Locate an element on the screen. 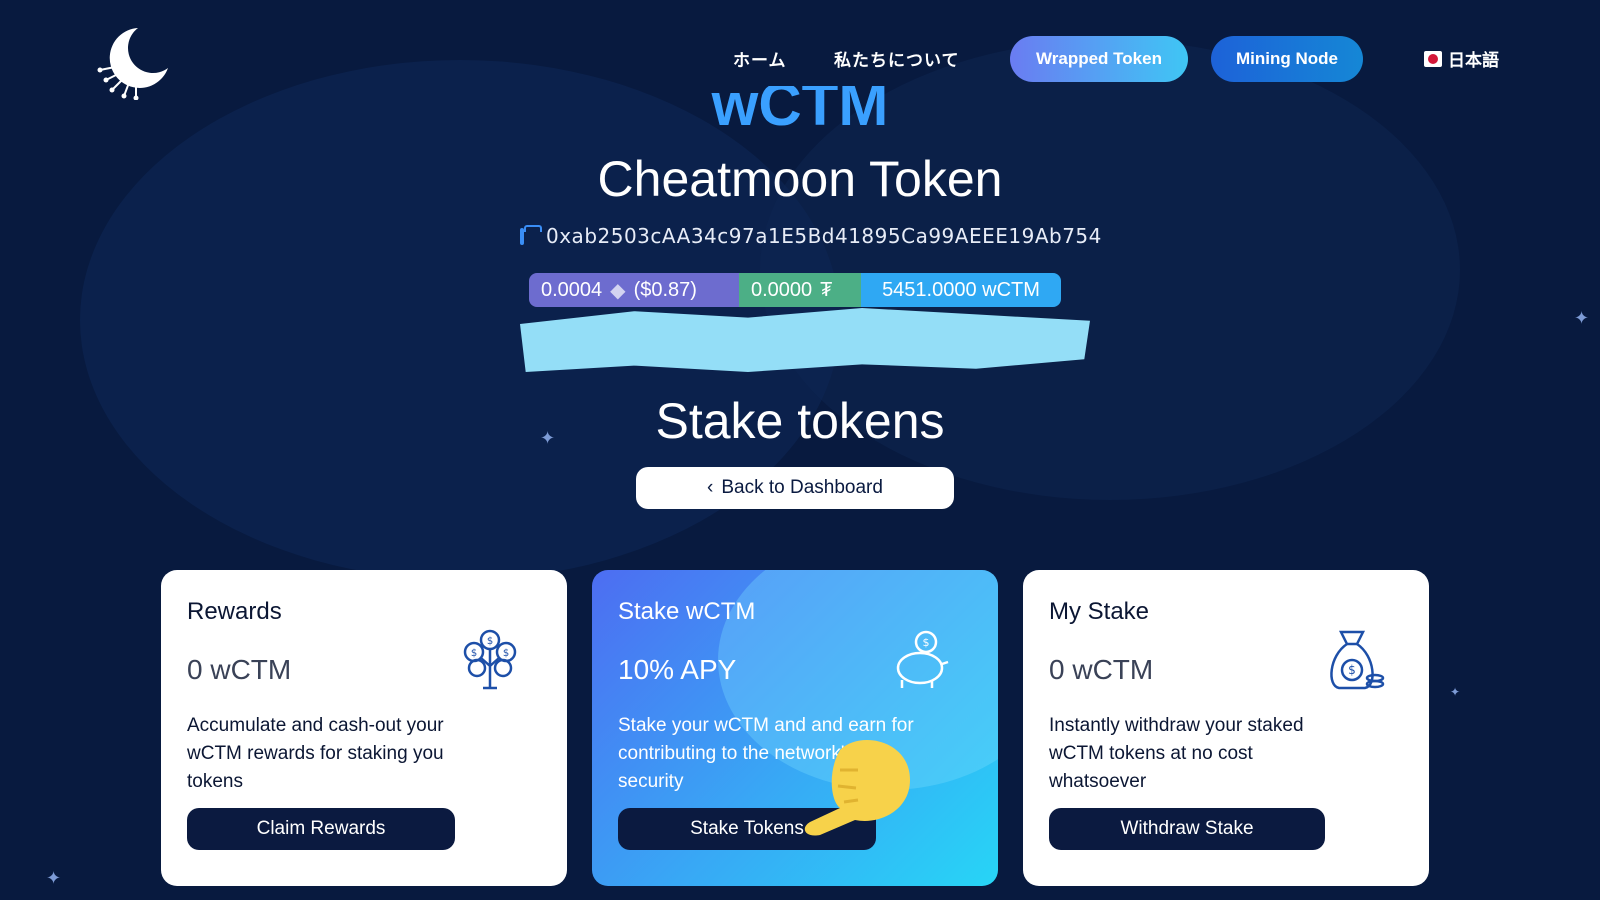 Image resolution: width=1600 pixels, height=900 pixels. nav-home-link: ホーム is located at coordinates (760, 58).